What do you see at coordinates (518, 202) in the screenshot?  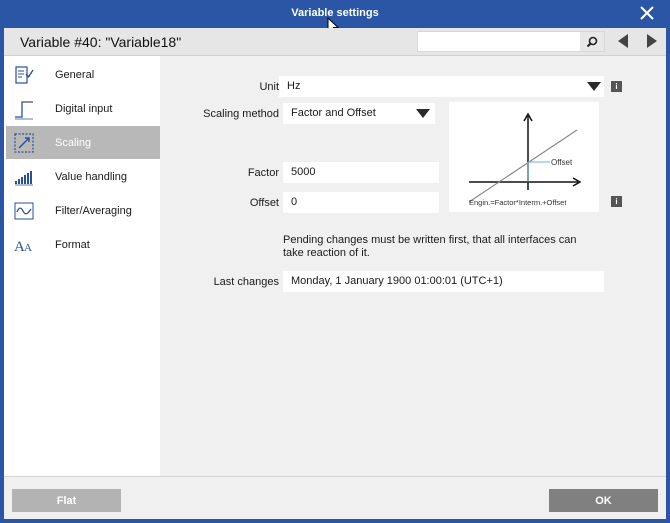 I see `diagram-formula: Engin.=Factor*Interm.+Offset` at bounding box center [518, 202].